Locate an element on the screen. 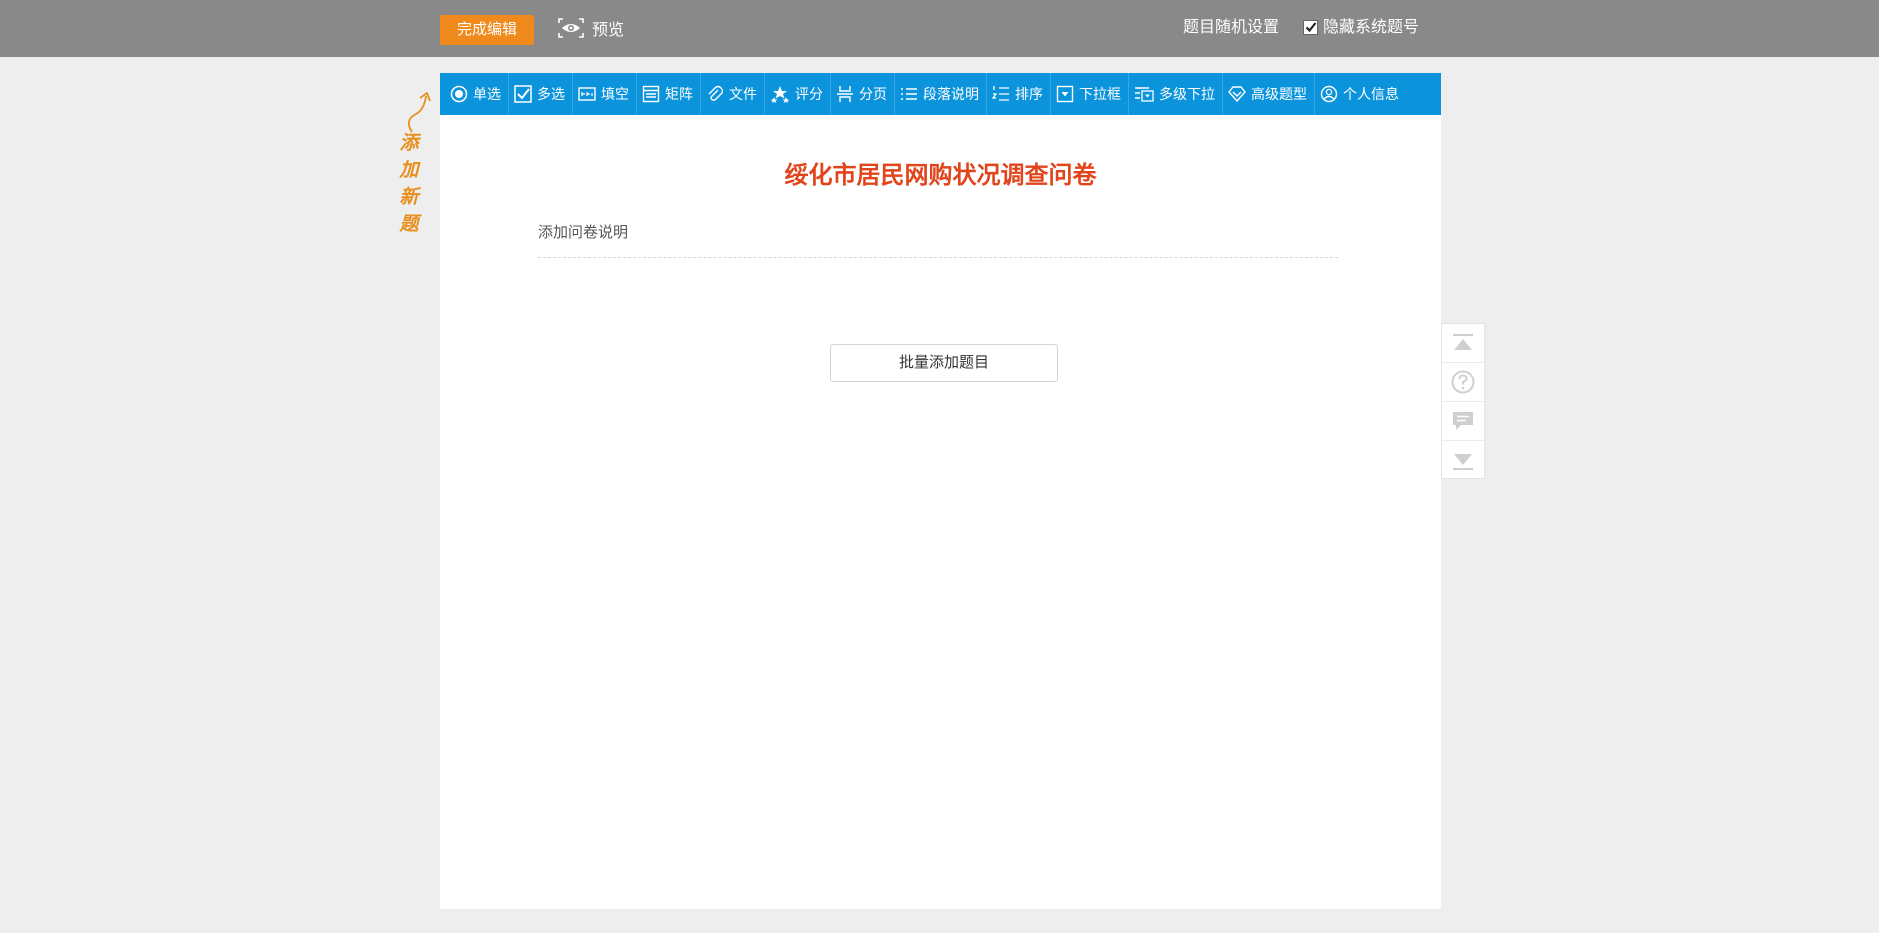  tool-fill-blank: 填空 is located at coordinates (605, 94).